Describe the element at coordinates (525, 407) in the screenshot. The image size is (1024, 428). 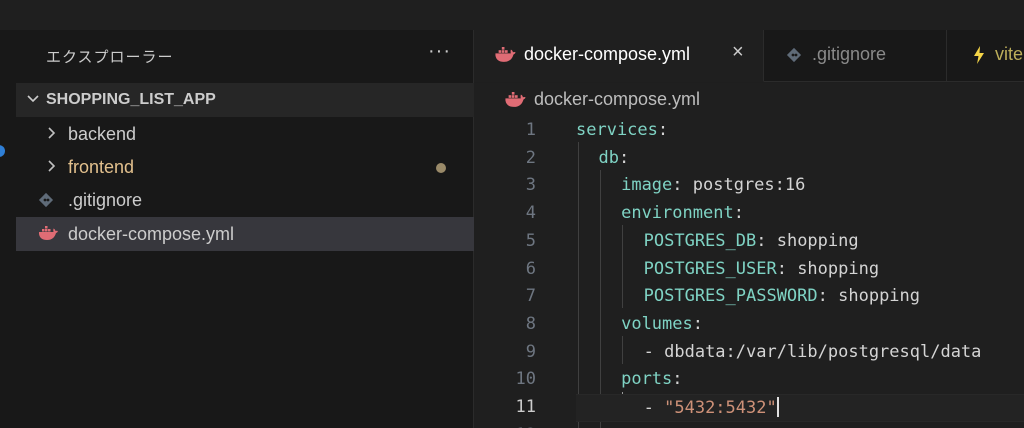
I see `line-number: 11` at that location.